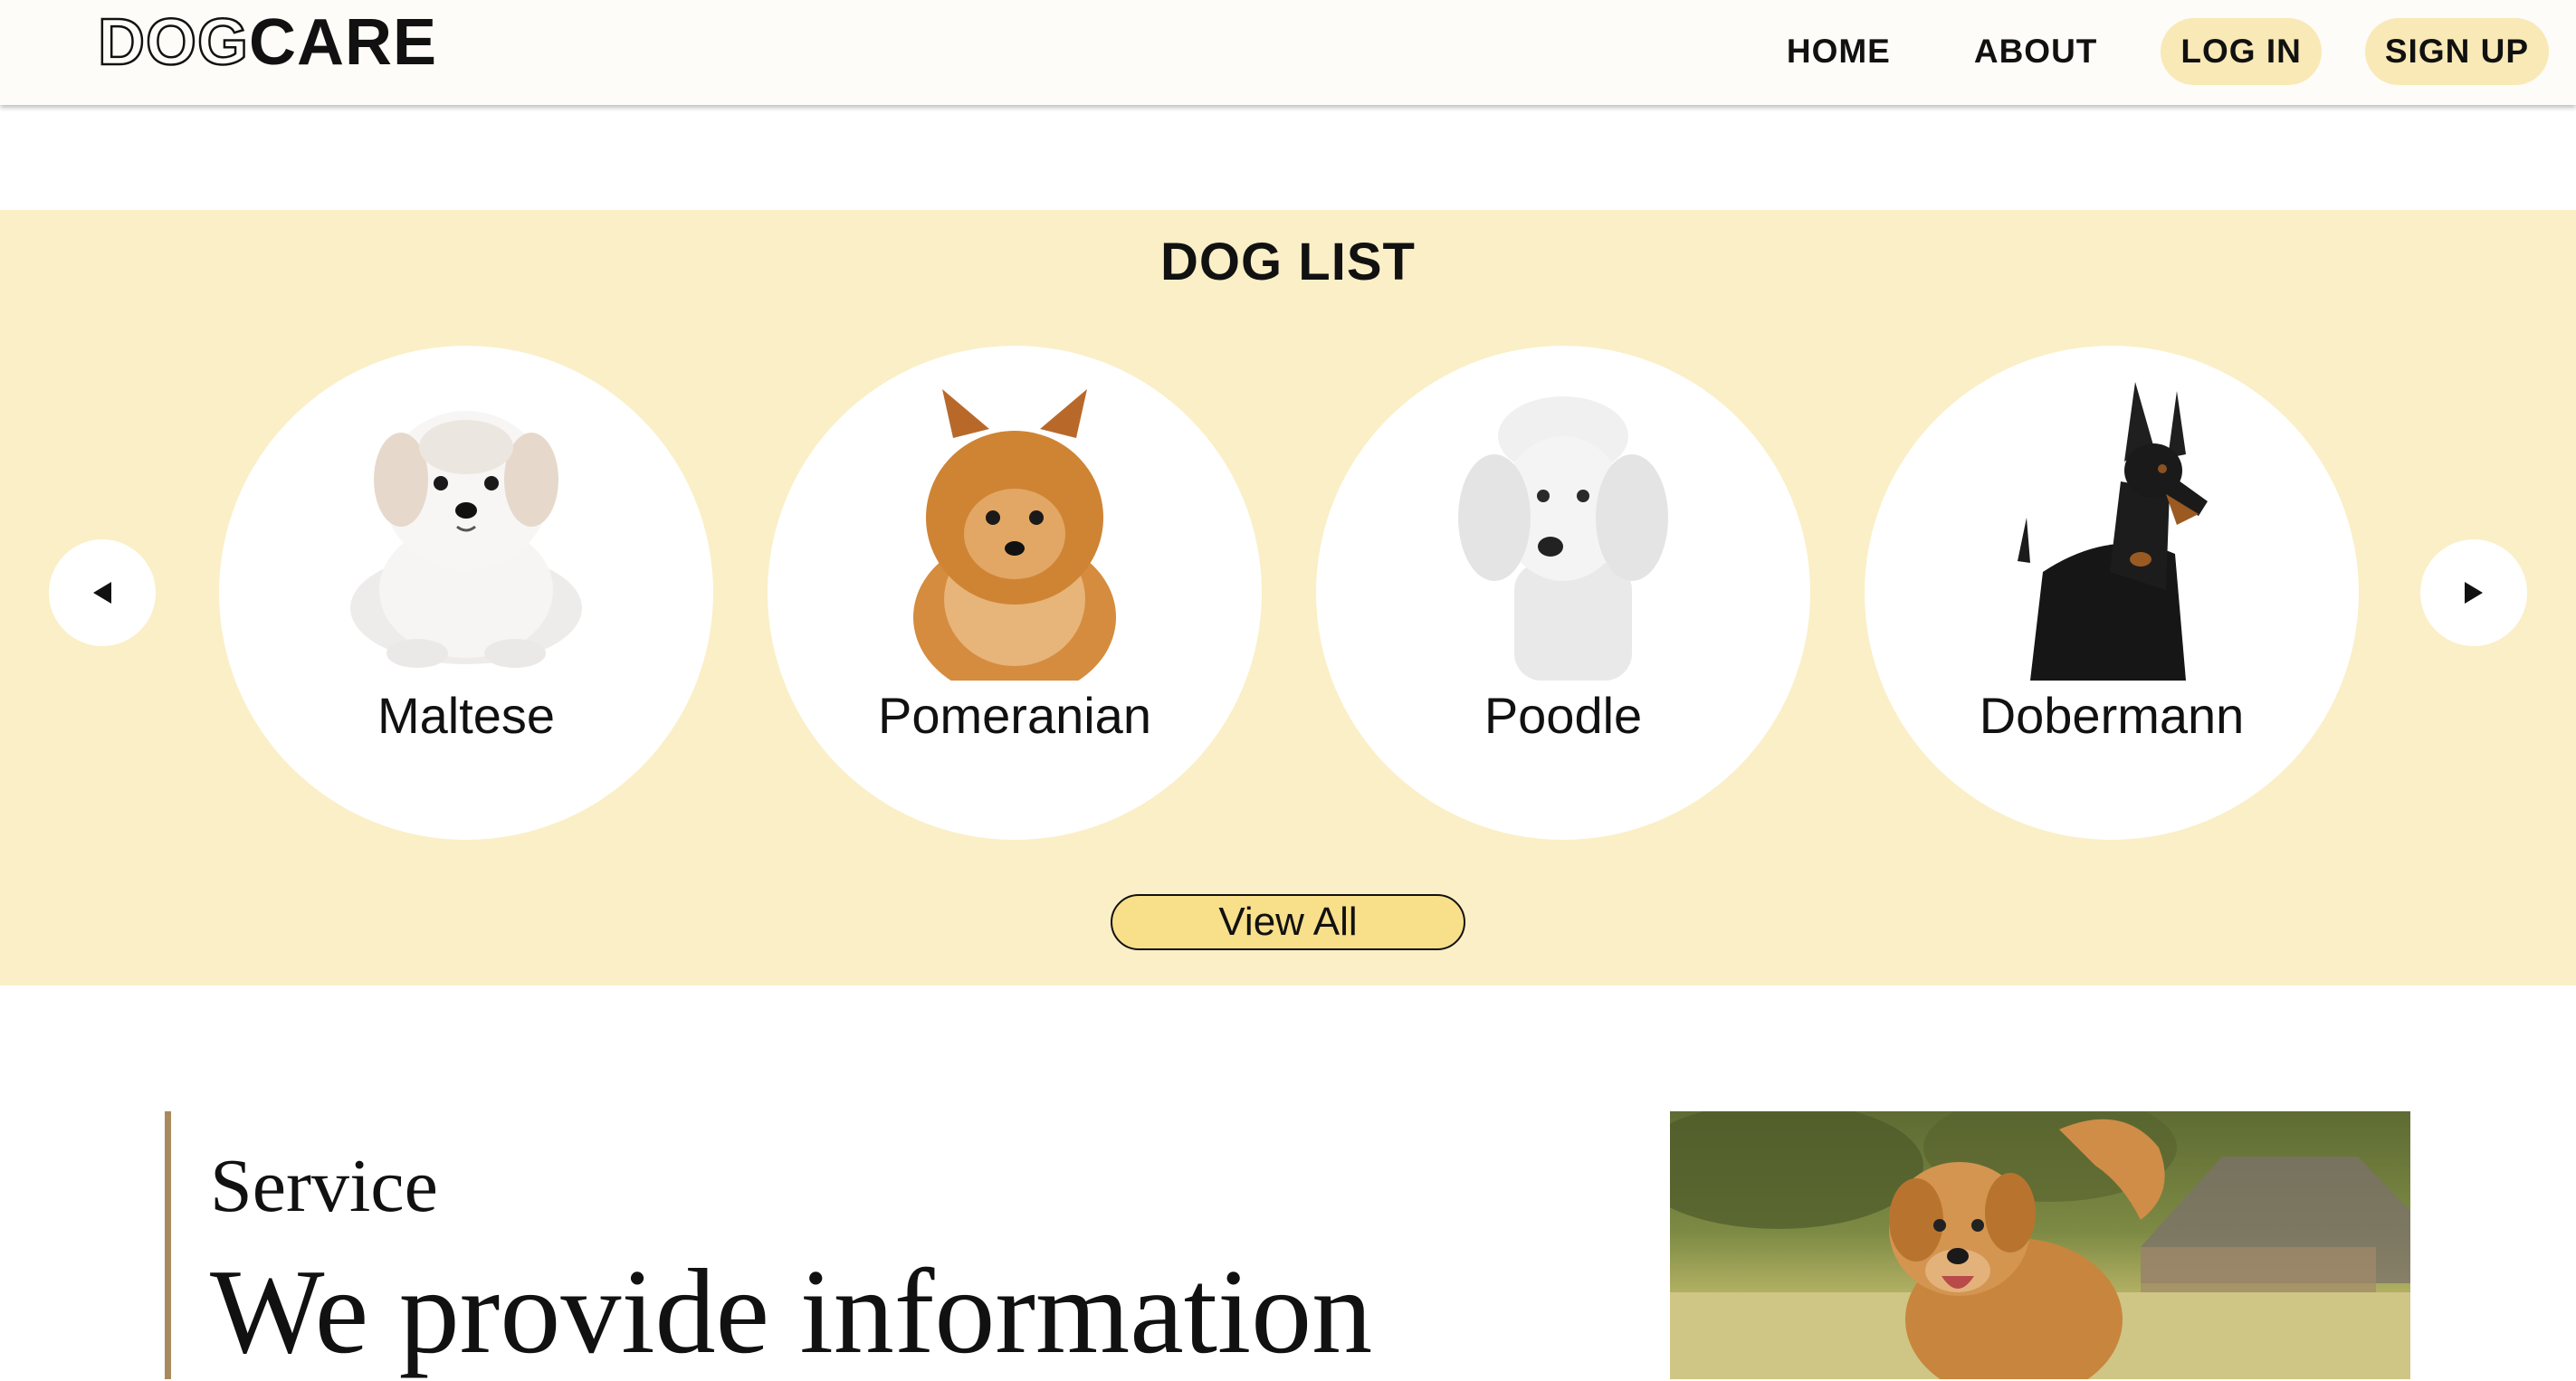 The height and width of the screenshot is (1381, 2576). What do you see at coordinates (1014, 535) in the screenshot?
I see `pomeranian-photo` at bounding box center [1014, 535].